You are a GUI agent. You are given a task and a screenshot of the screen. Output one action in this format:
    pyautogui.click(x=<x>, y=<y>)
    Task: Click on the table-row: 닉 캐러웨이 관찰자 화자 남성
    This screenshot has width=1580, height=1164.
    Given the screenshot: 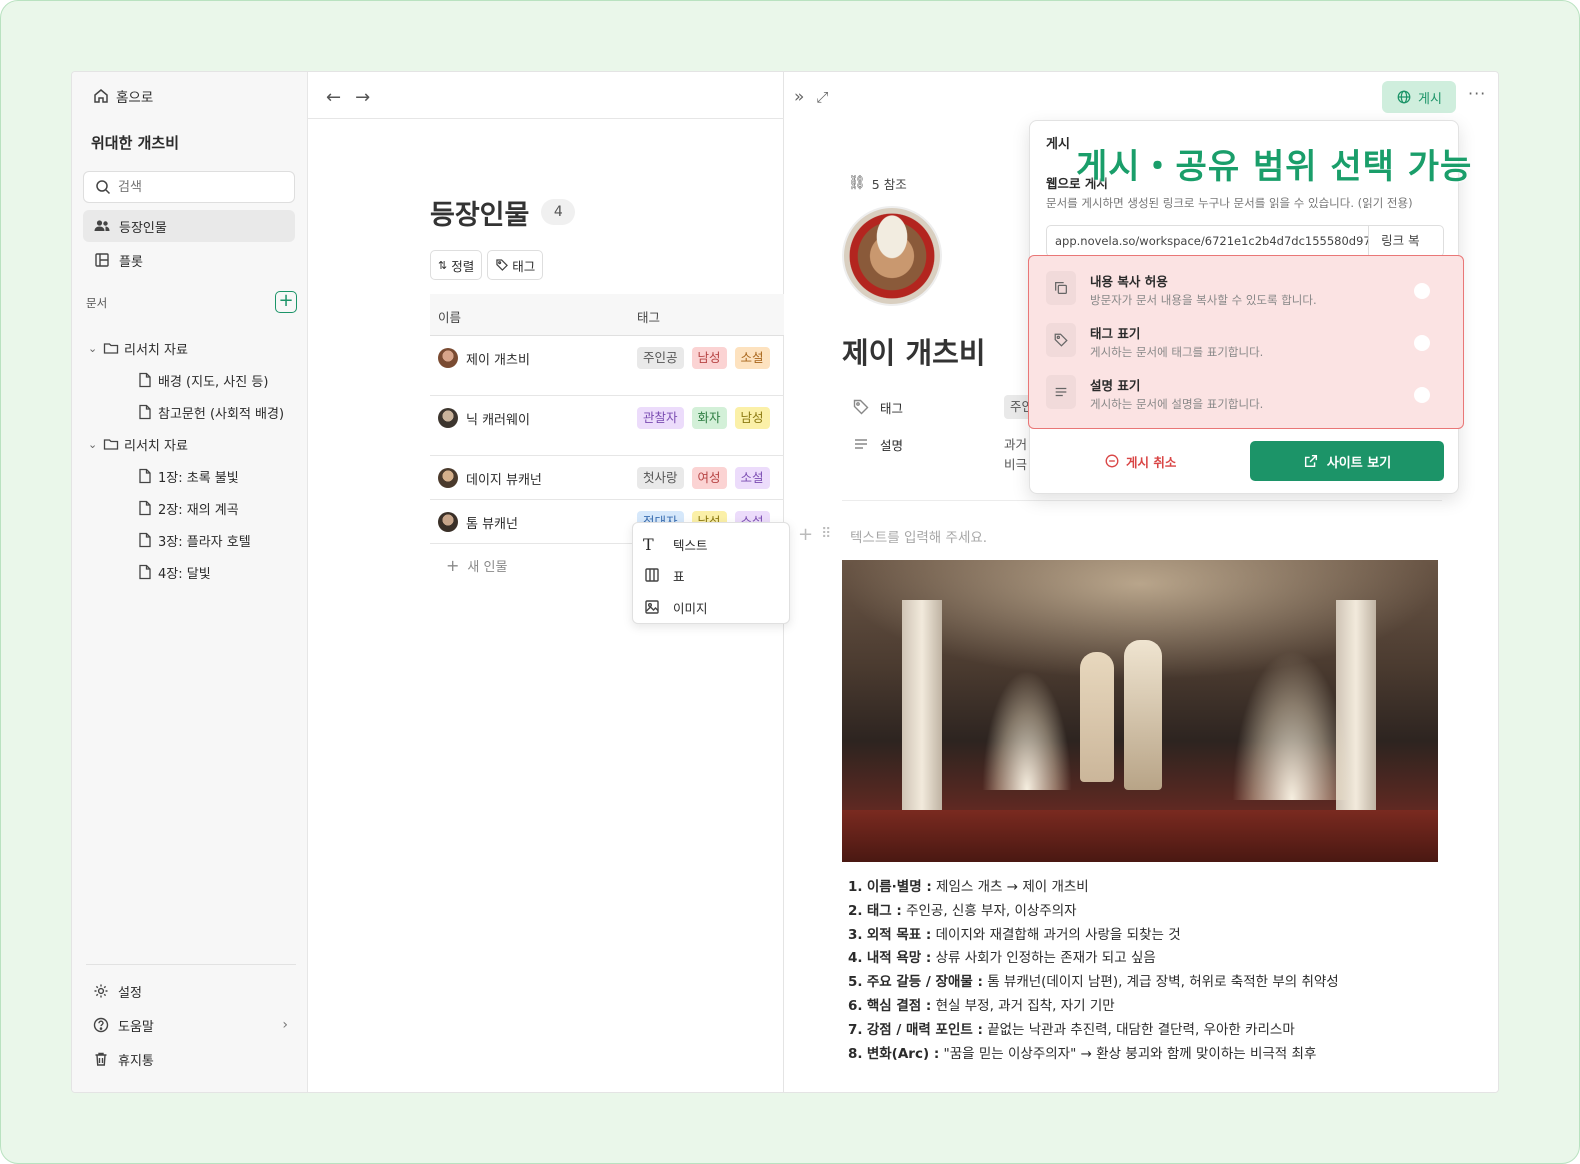 What is the action you would take?
    pyautogui.click(x=607, y=426)
    